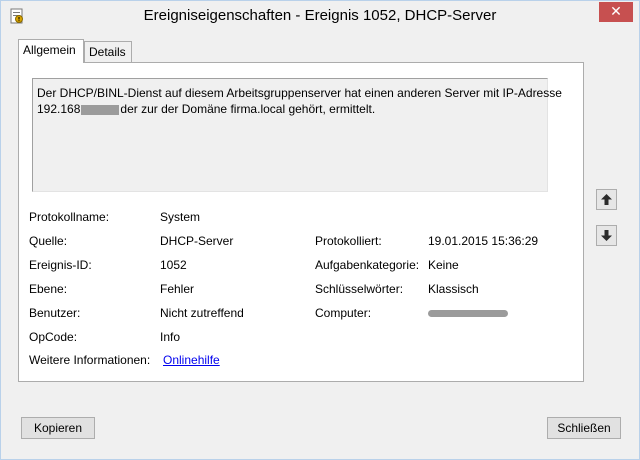  I want to click on benutzer-value: Nicht zutreffend, so click(202, 313).